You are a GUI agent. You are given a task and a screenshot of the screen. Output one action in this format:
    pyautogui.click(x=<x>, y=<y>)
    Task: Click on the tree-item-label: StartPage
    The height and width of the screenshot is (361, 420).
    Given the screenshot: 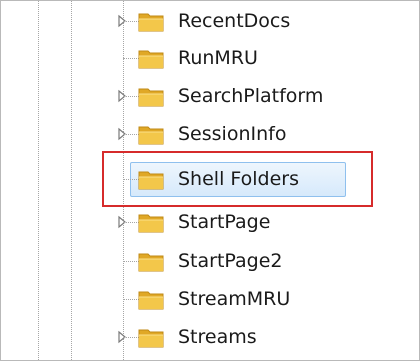 What is the action you would take?
    pyautogui.click(x=224, y=222)
    